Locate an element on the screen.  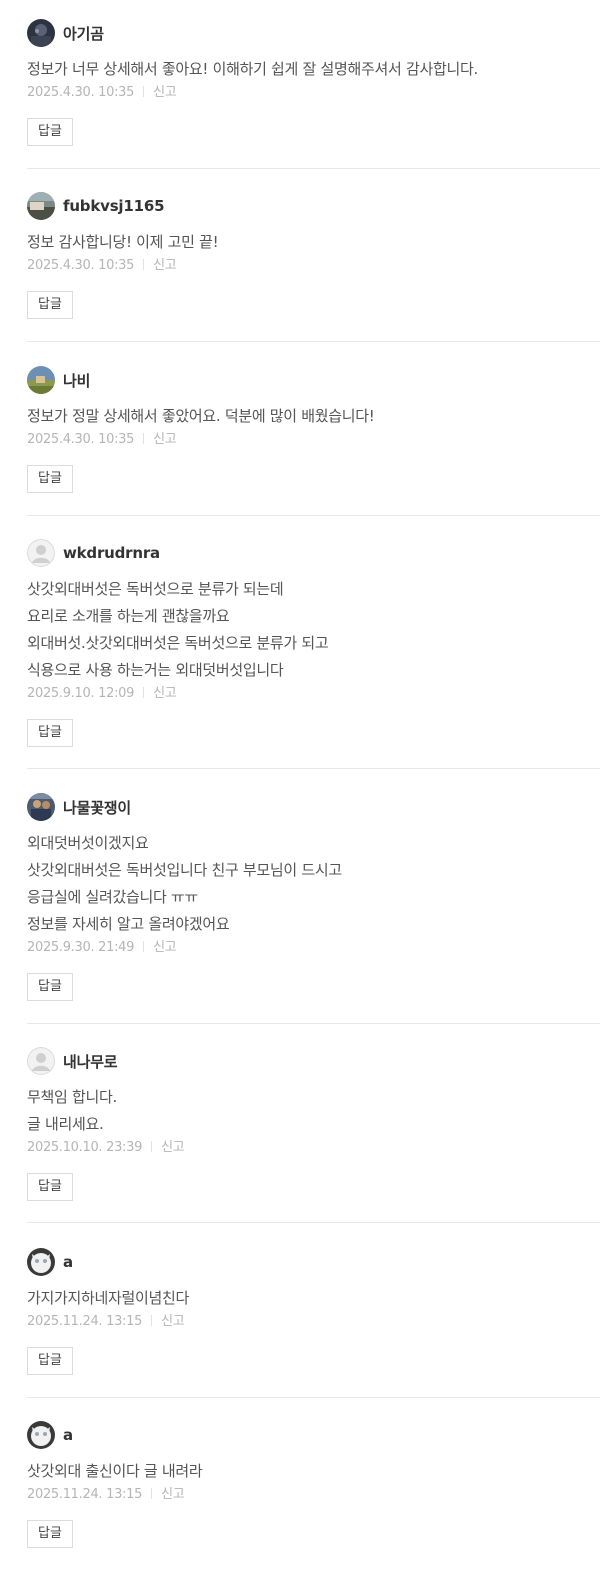
comment-body: 가지가지하네자럴이념친다 2025.11.24. 13:15 신고답글 is located at coordinates (313, 1330).